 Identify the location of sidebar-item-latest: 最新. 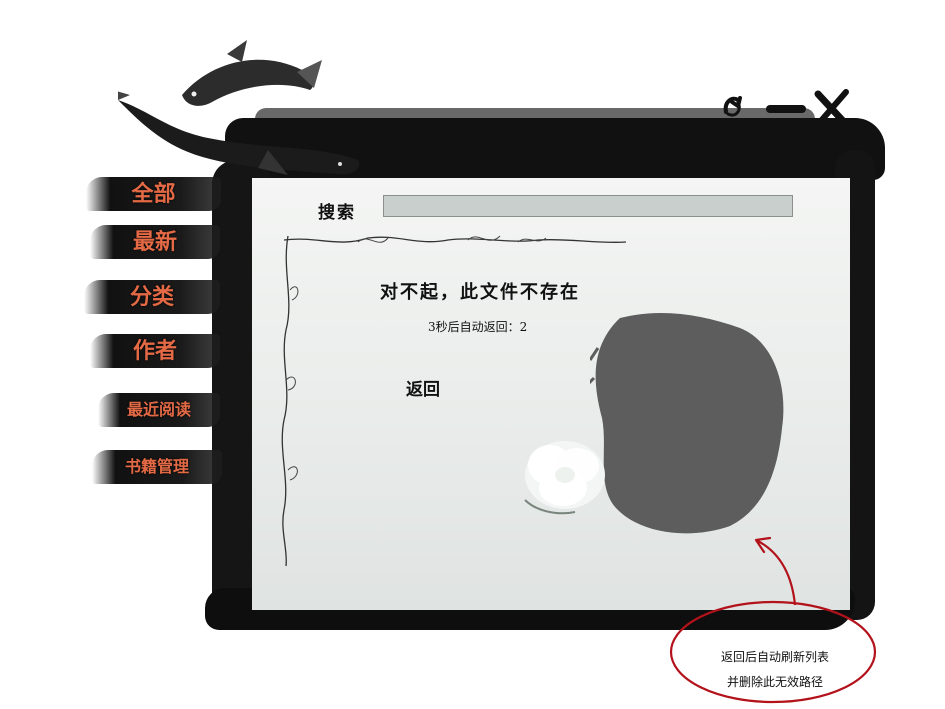
(155, 242).